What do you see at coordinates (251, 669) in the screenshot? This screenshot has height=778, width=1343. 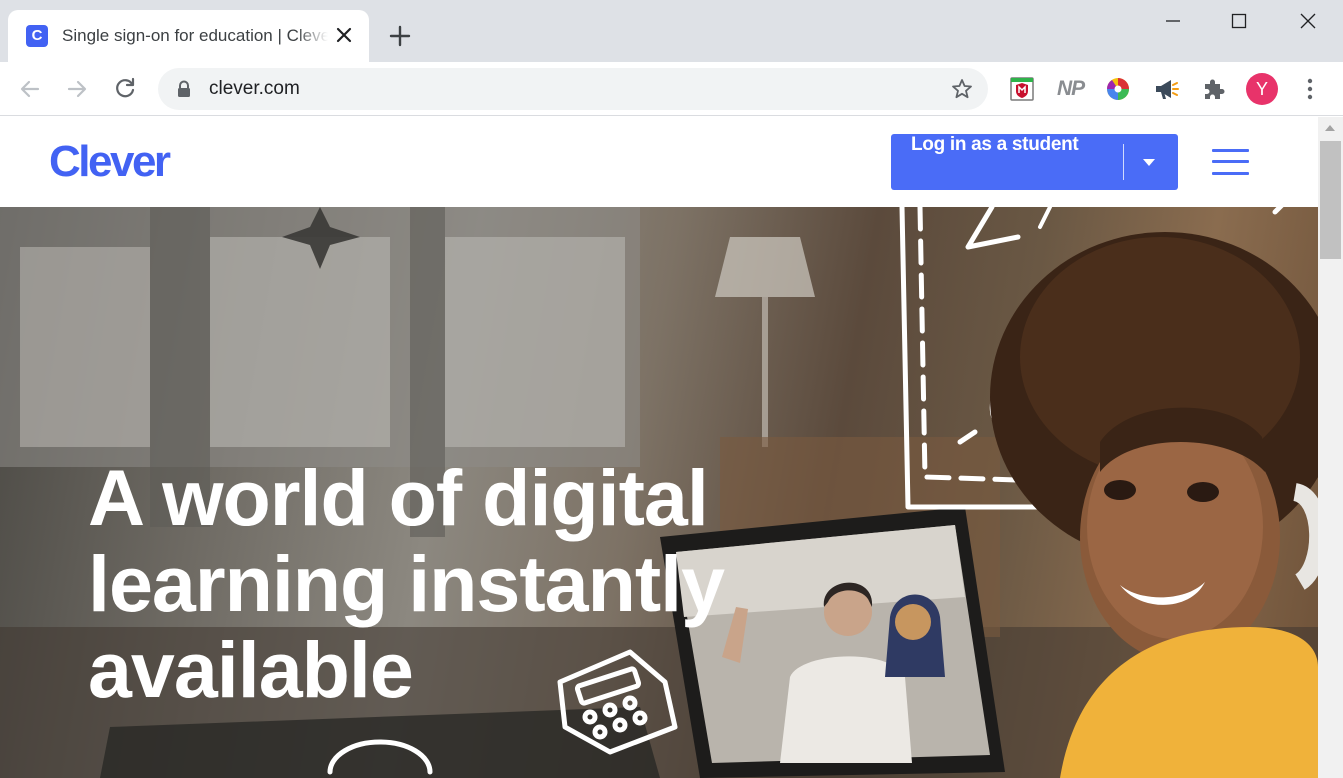 I see `hero-title-line: available` at bounding box center [251, 669].